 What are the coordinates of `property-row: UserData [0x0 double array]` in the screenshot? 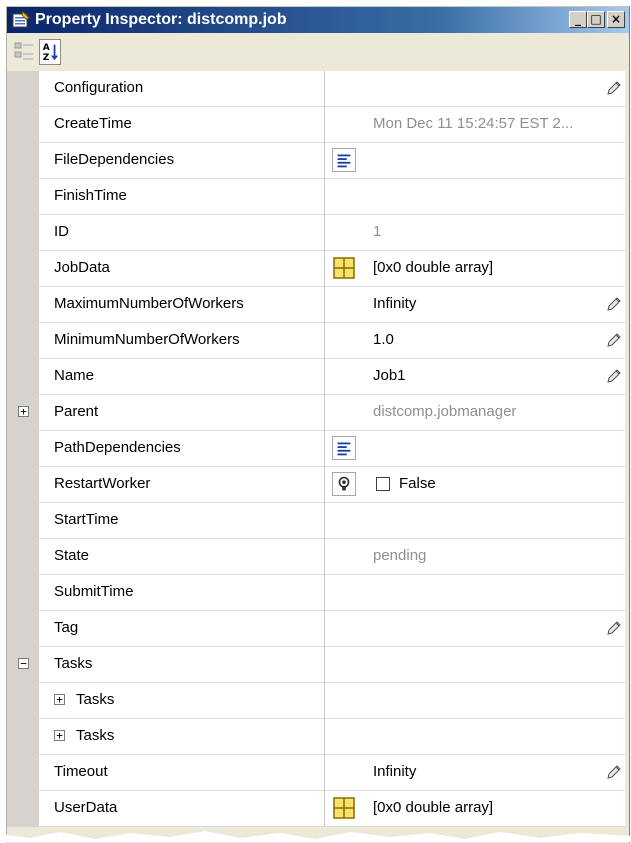 It's located at (318, 809).